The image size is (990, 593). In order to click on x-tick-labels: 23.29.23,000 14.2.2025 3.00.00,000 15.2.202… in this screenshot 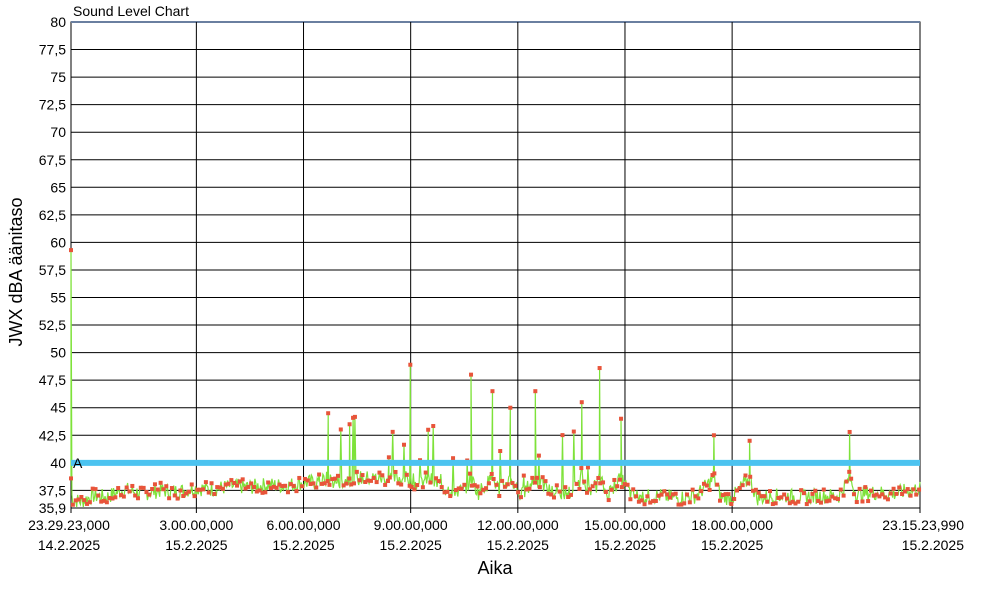, I will do `click(496, 535)`.